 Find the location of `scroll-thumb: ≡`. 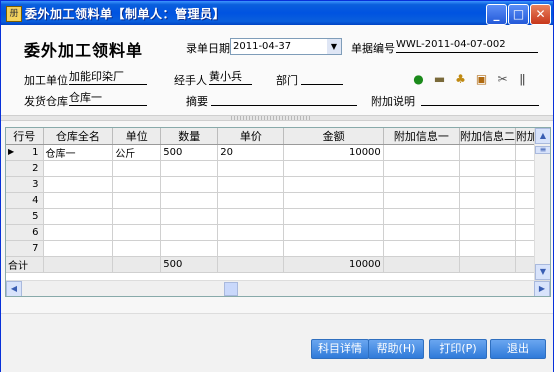

scroll-thumb: ≡ is located at coordinates (542, 150).